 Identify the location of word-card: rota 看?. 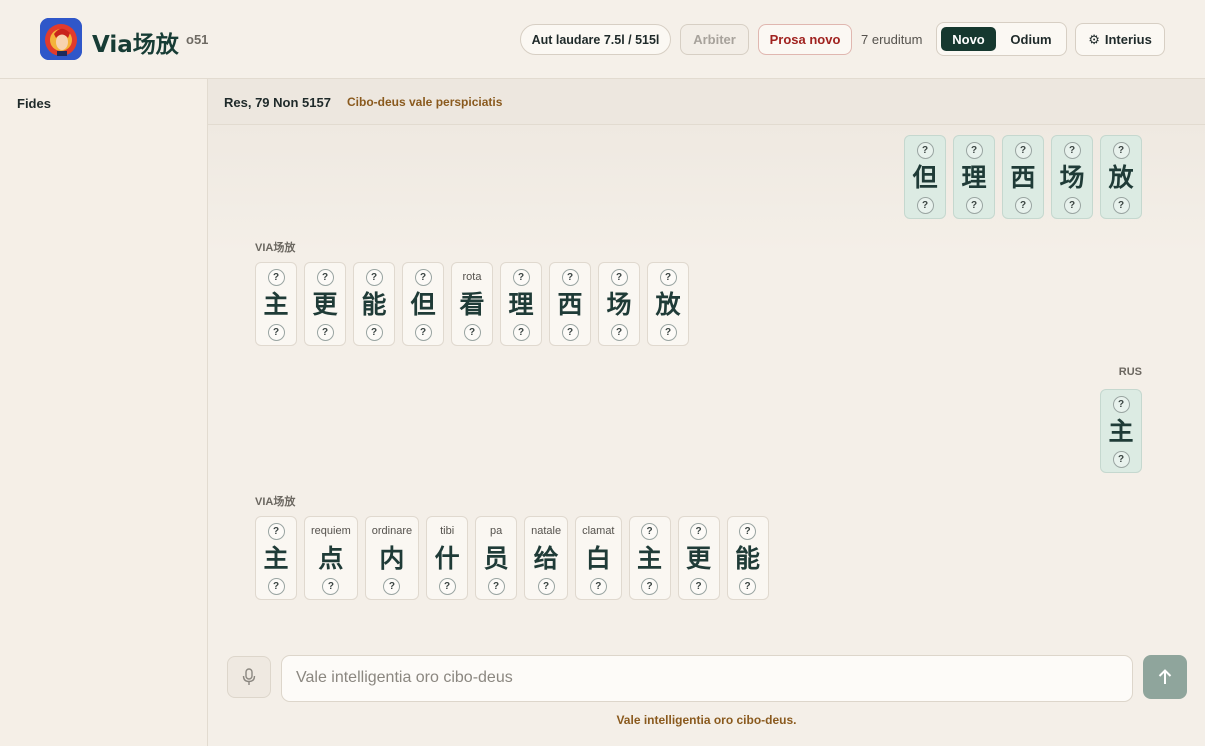
(472, 304).